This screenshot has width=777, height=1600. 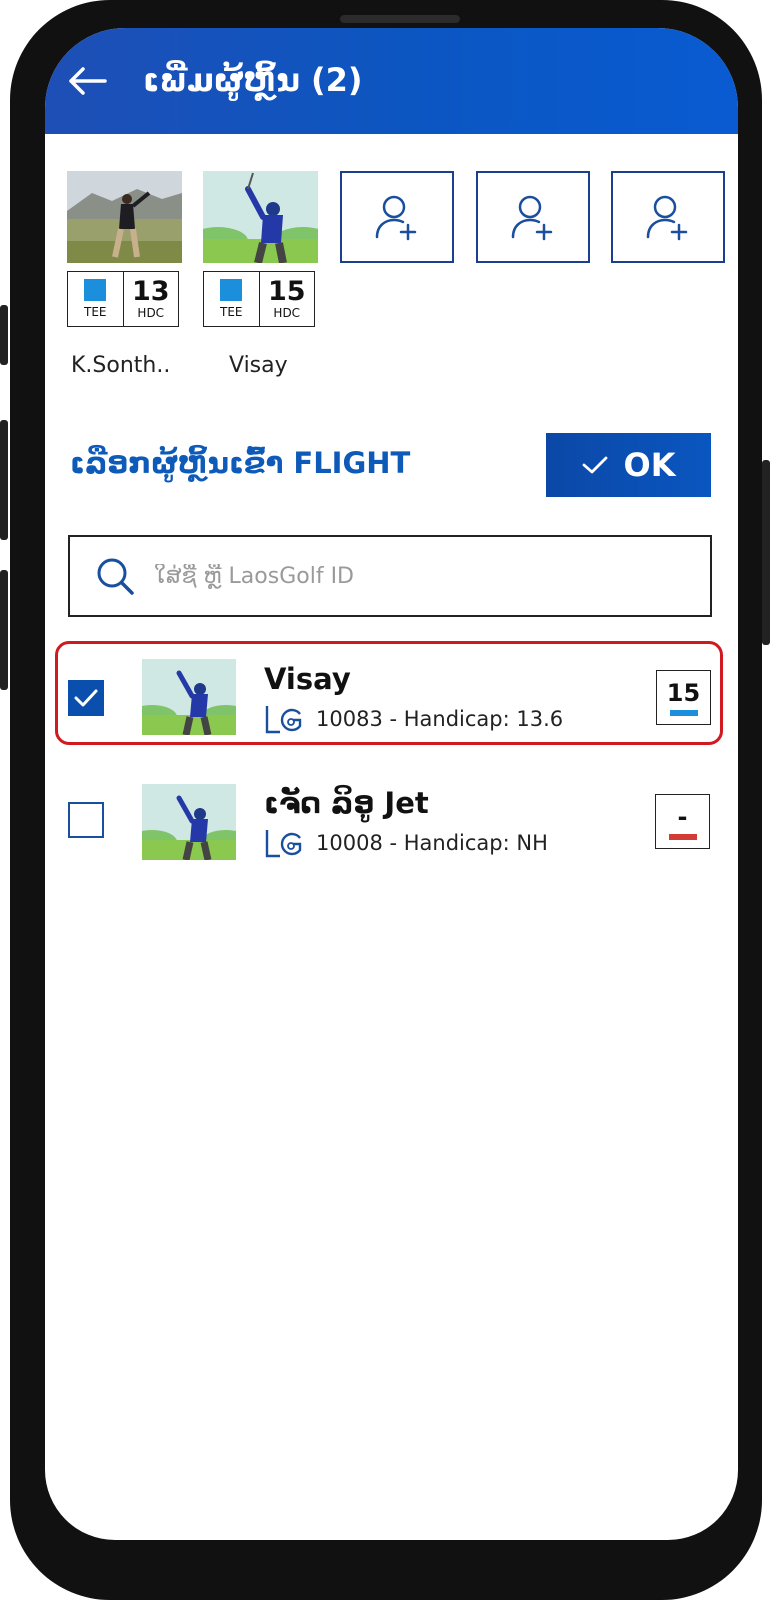 I want to click on player-stats: TEE 13 HDC, so click(x=123, y=299).